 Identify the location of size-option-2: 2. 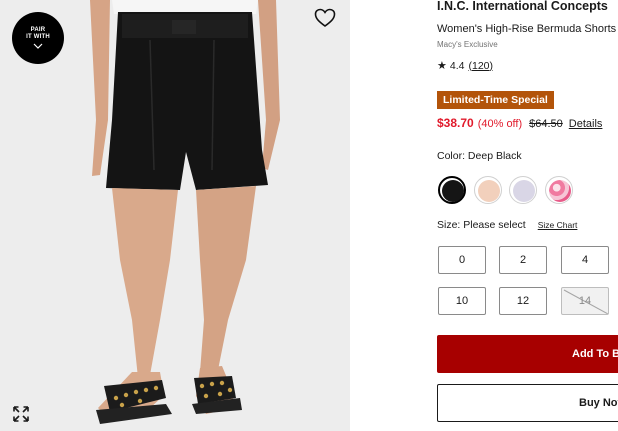
(523, 260).